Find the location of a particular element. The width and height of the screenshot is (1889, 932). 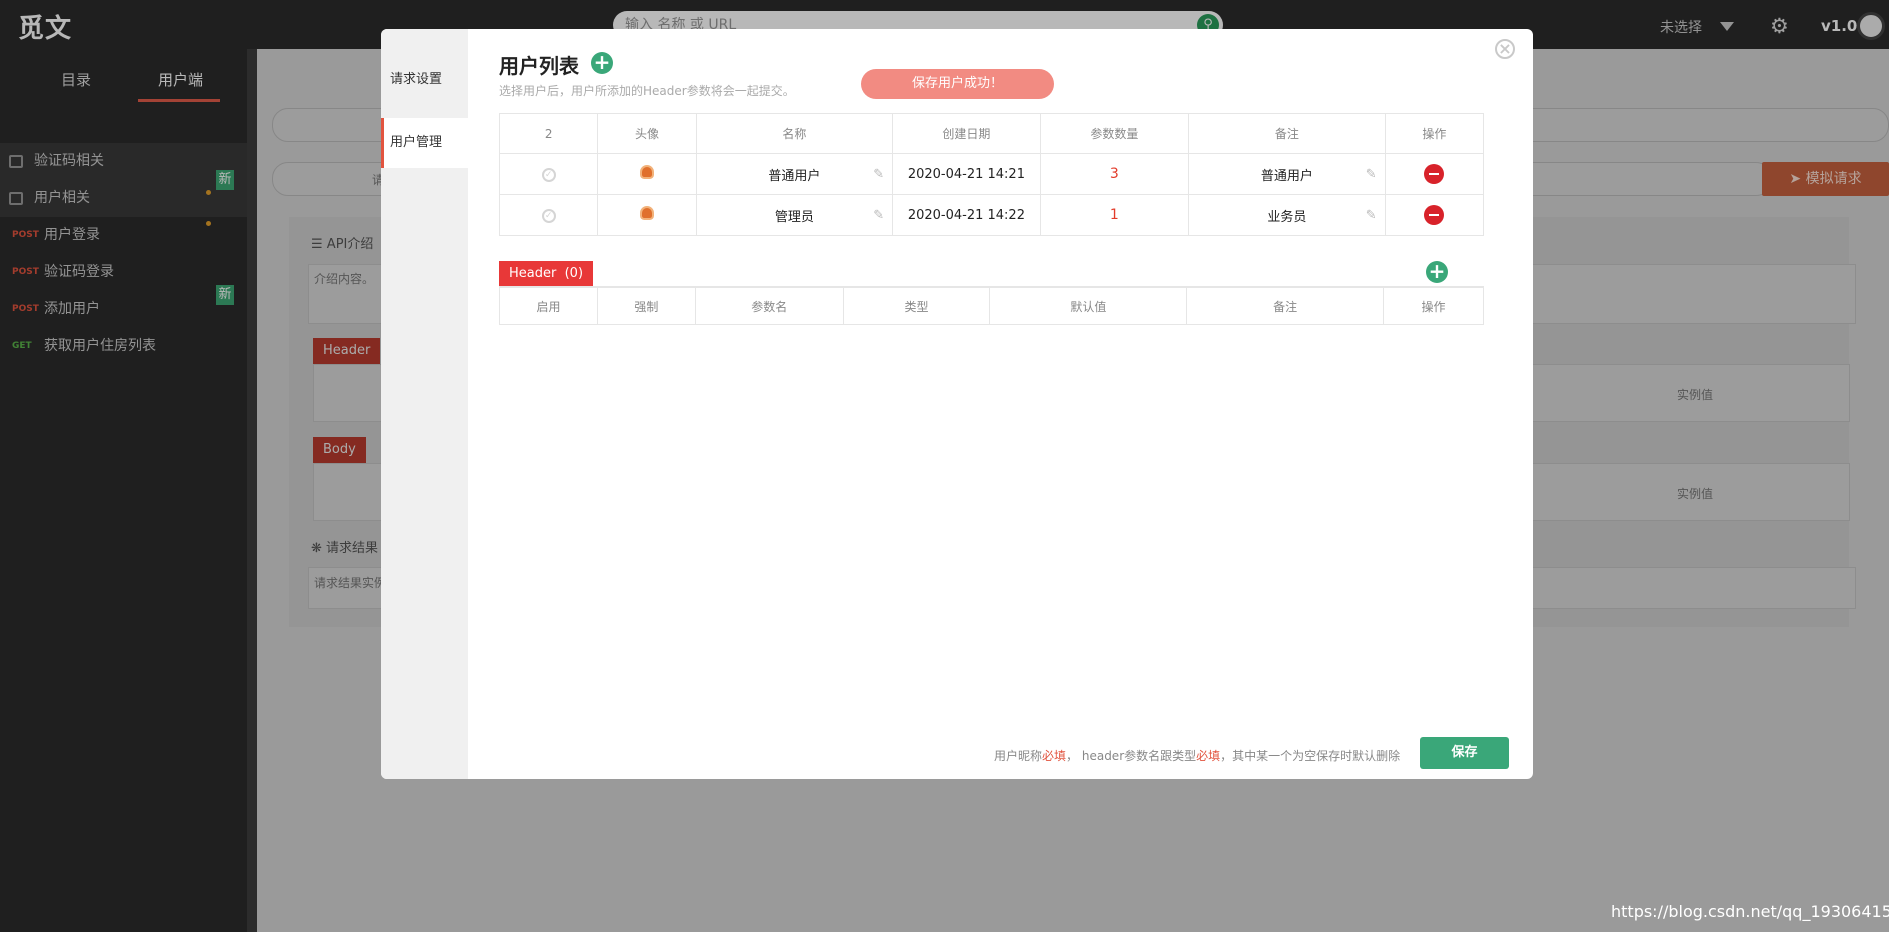

page-subtitle: 选择用户后，用户所添加的Header参数将会一起提交。 is located at coordinates (647, 91).